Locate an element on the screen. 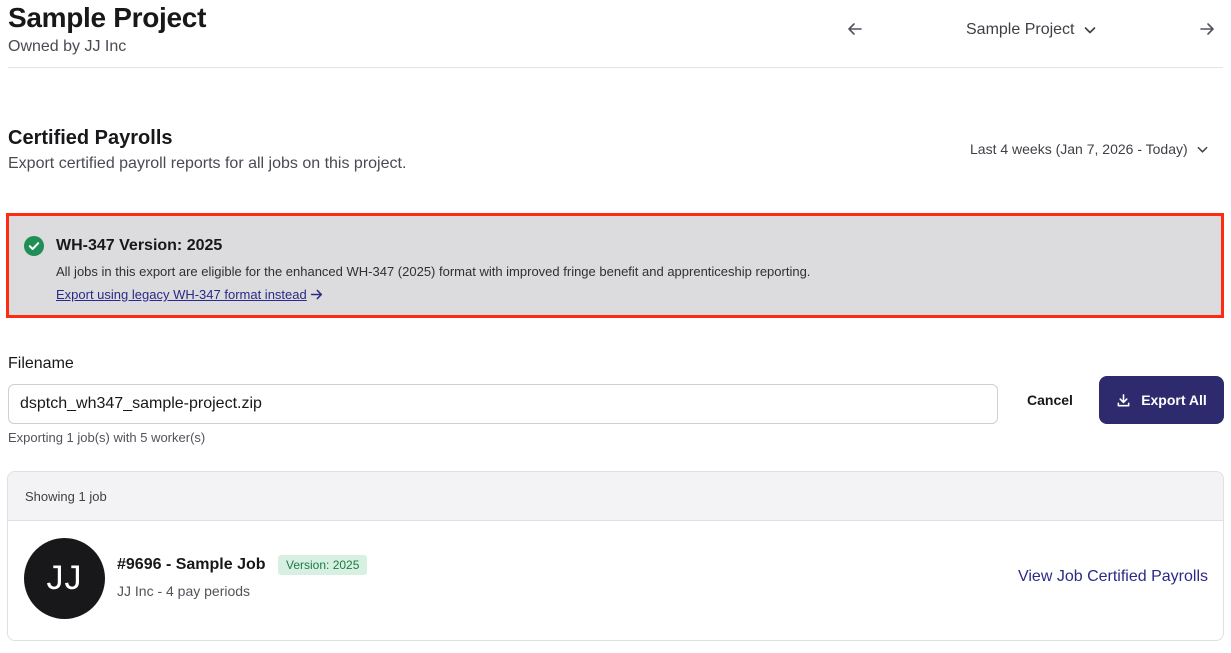  cancel-button: Cancel is located at coordinates (1050, 400).